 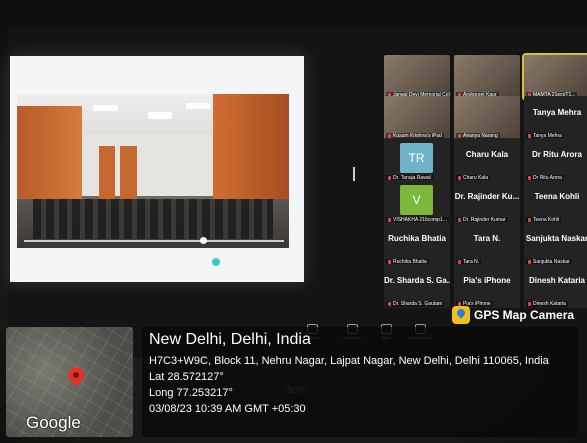 What do you see at coordinates (555, 202) in the screenshot?
I see `participant-tile: Teena Kohli Teena Kohli` at bounding box center [555, 202].